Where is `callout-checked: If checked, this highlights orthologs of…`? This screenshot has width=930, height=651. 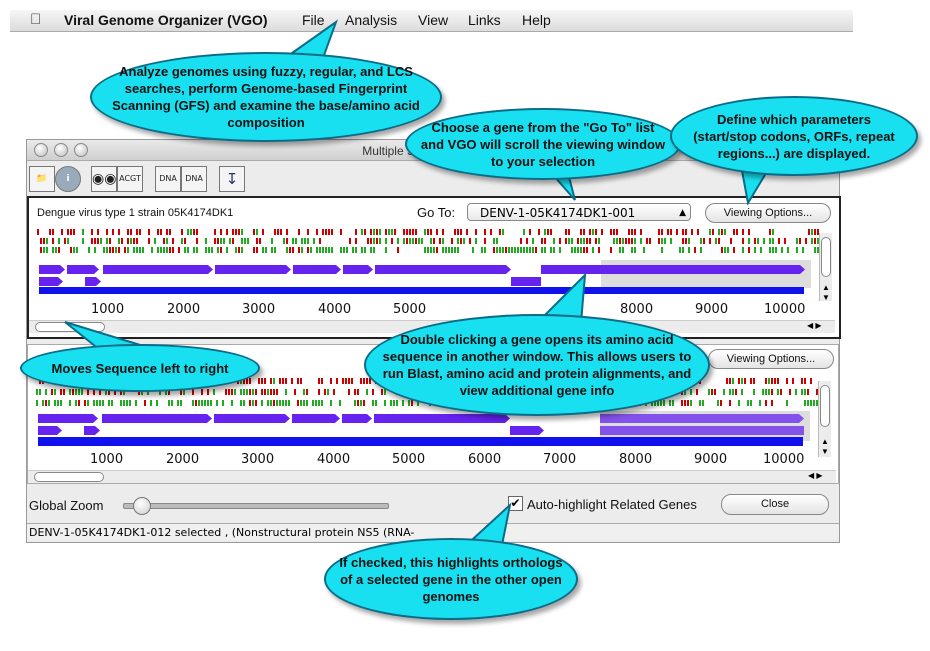
callout-checked: If checked, this highlights orthologs of… is located at coordinates (451, 579).